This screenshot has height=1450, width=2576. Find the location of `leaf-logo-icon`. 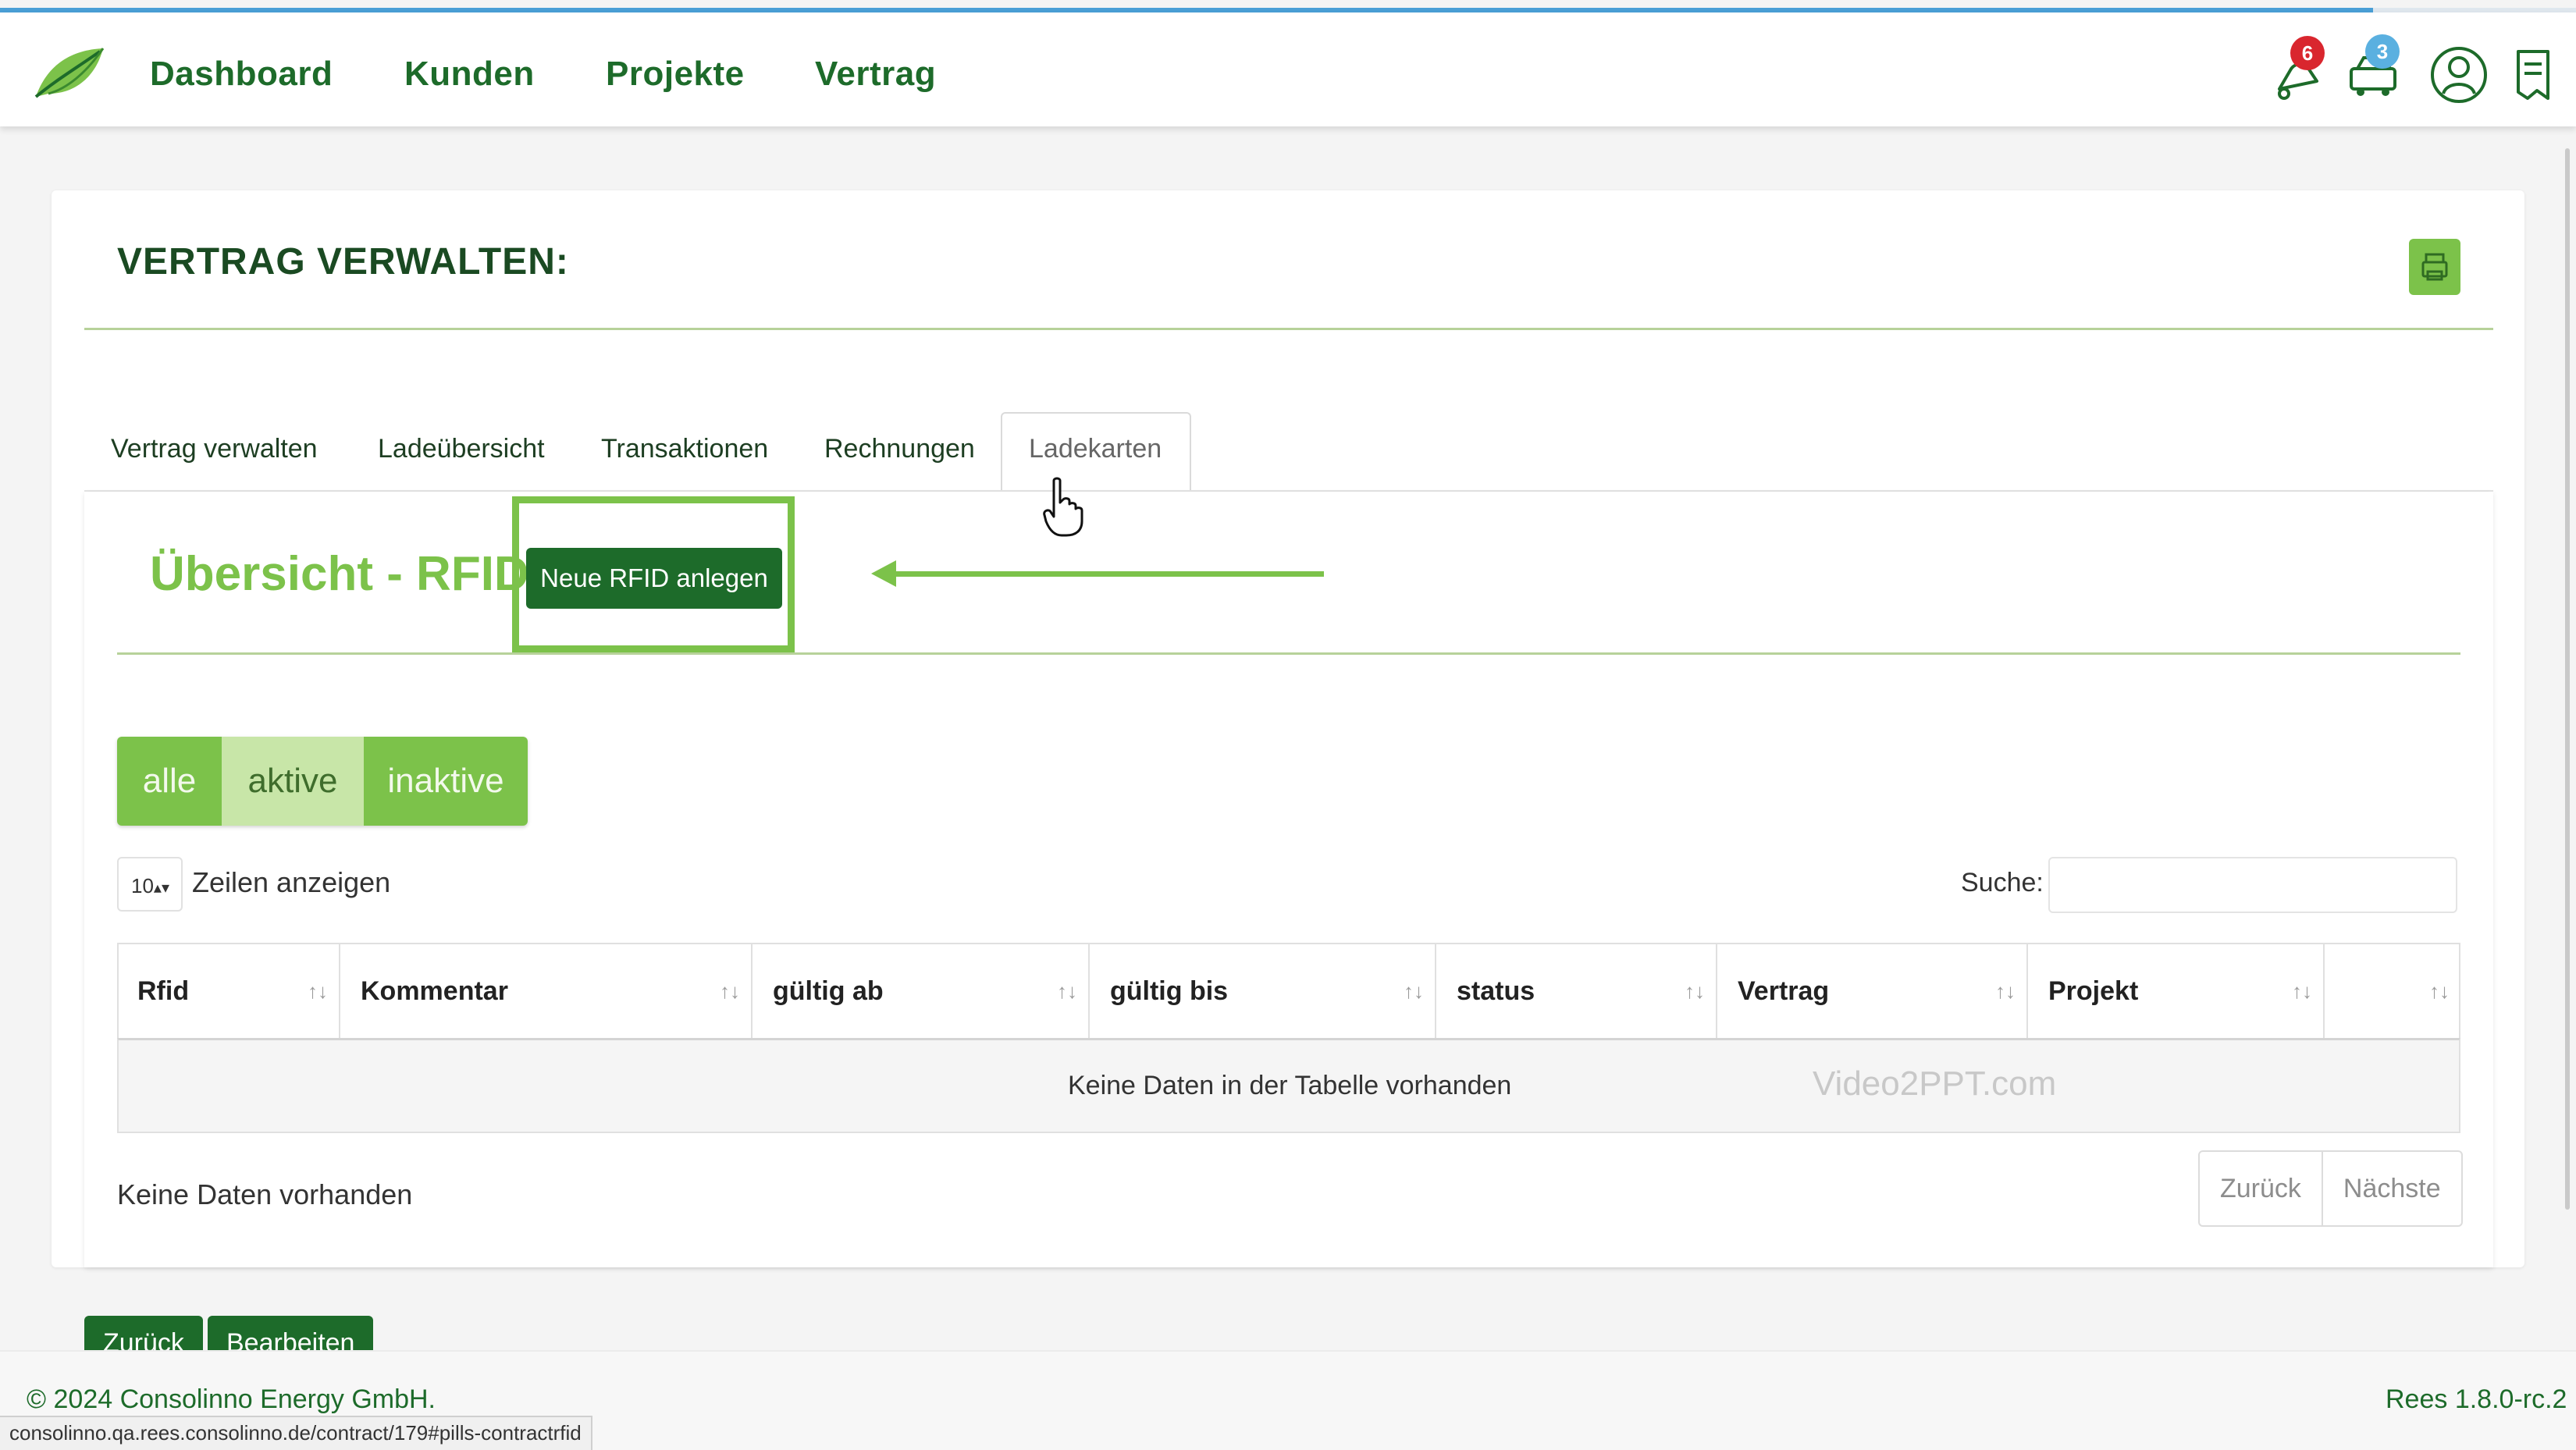

leaf-logo-icon is located at coordinates (70, 74).